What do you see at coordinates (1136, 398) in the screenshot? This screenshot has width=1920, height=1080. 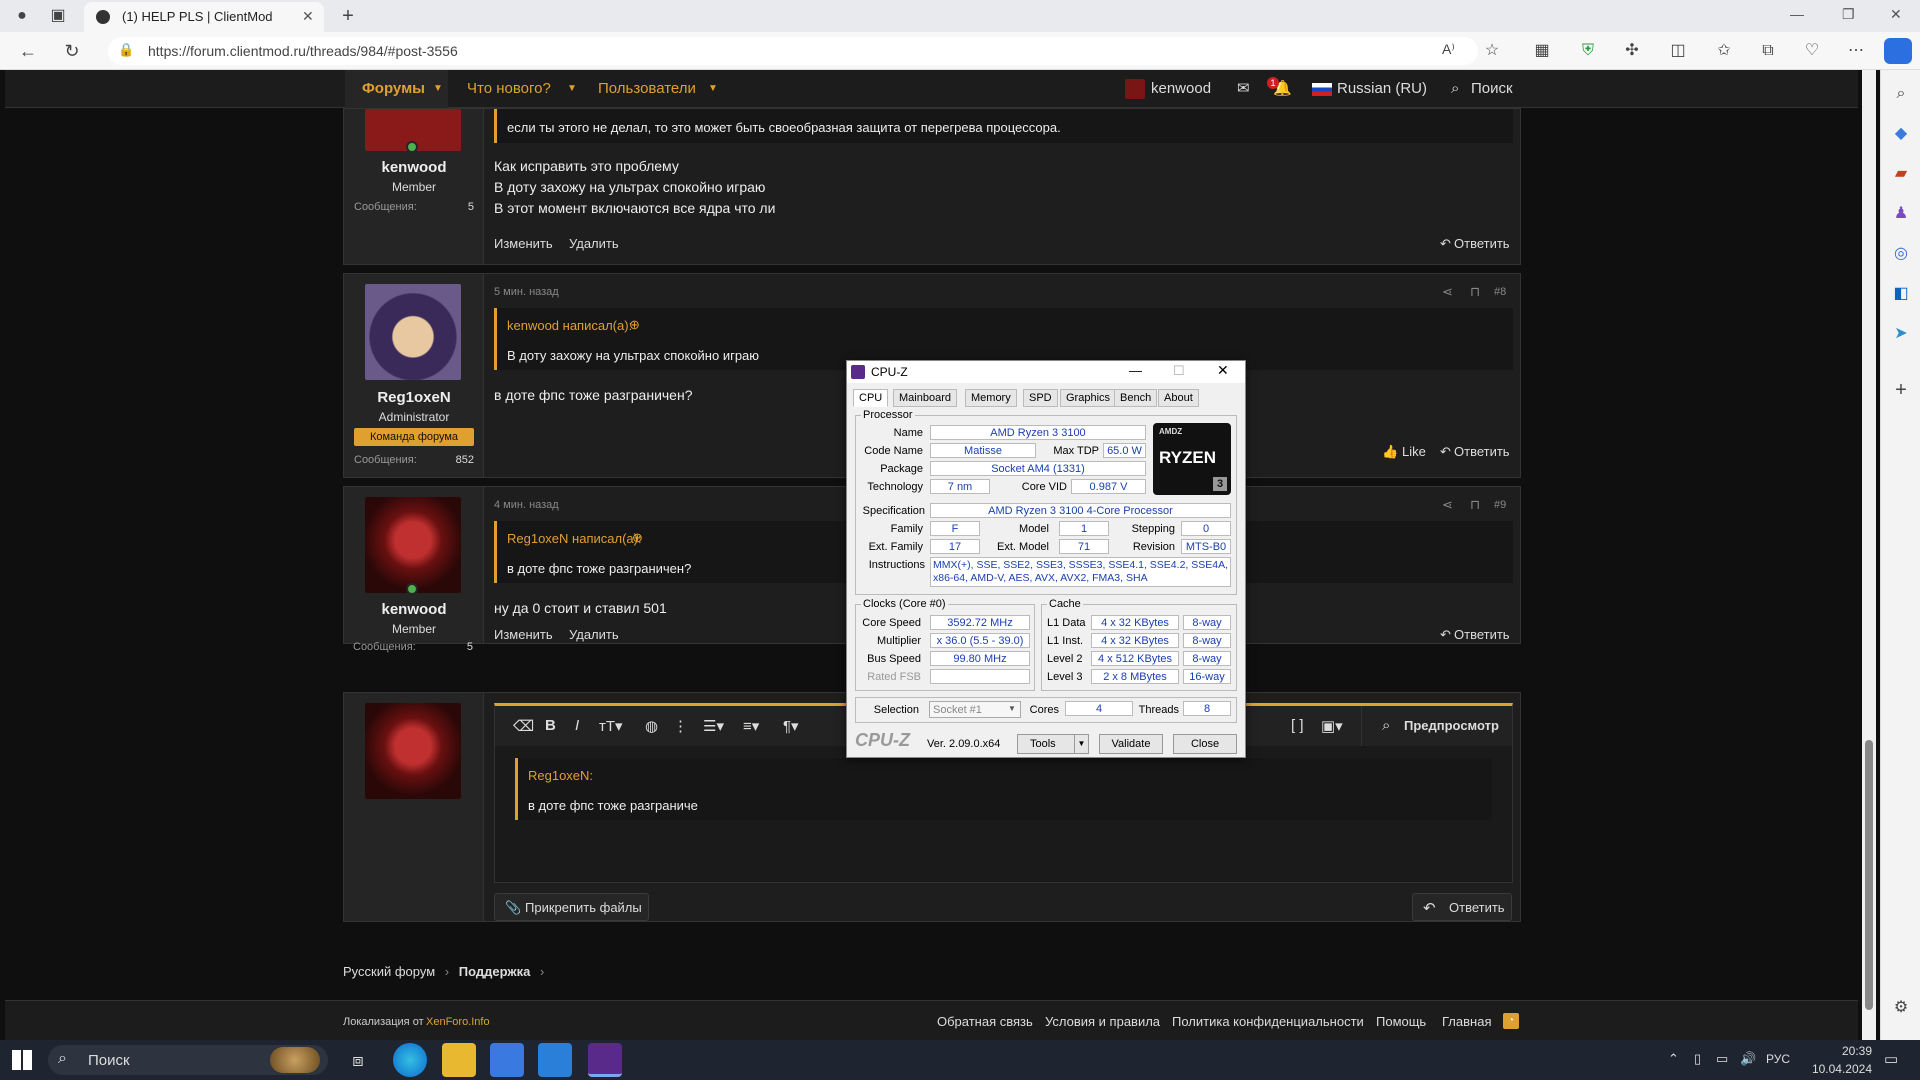 I see `cpuz-tab-bench: Bench` at bounding box center [1136, 398].